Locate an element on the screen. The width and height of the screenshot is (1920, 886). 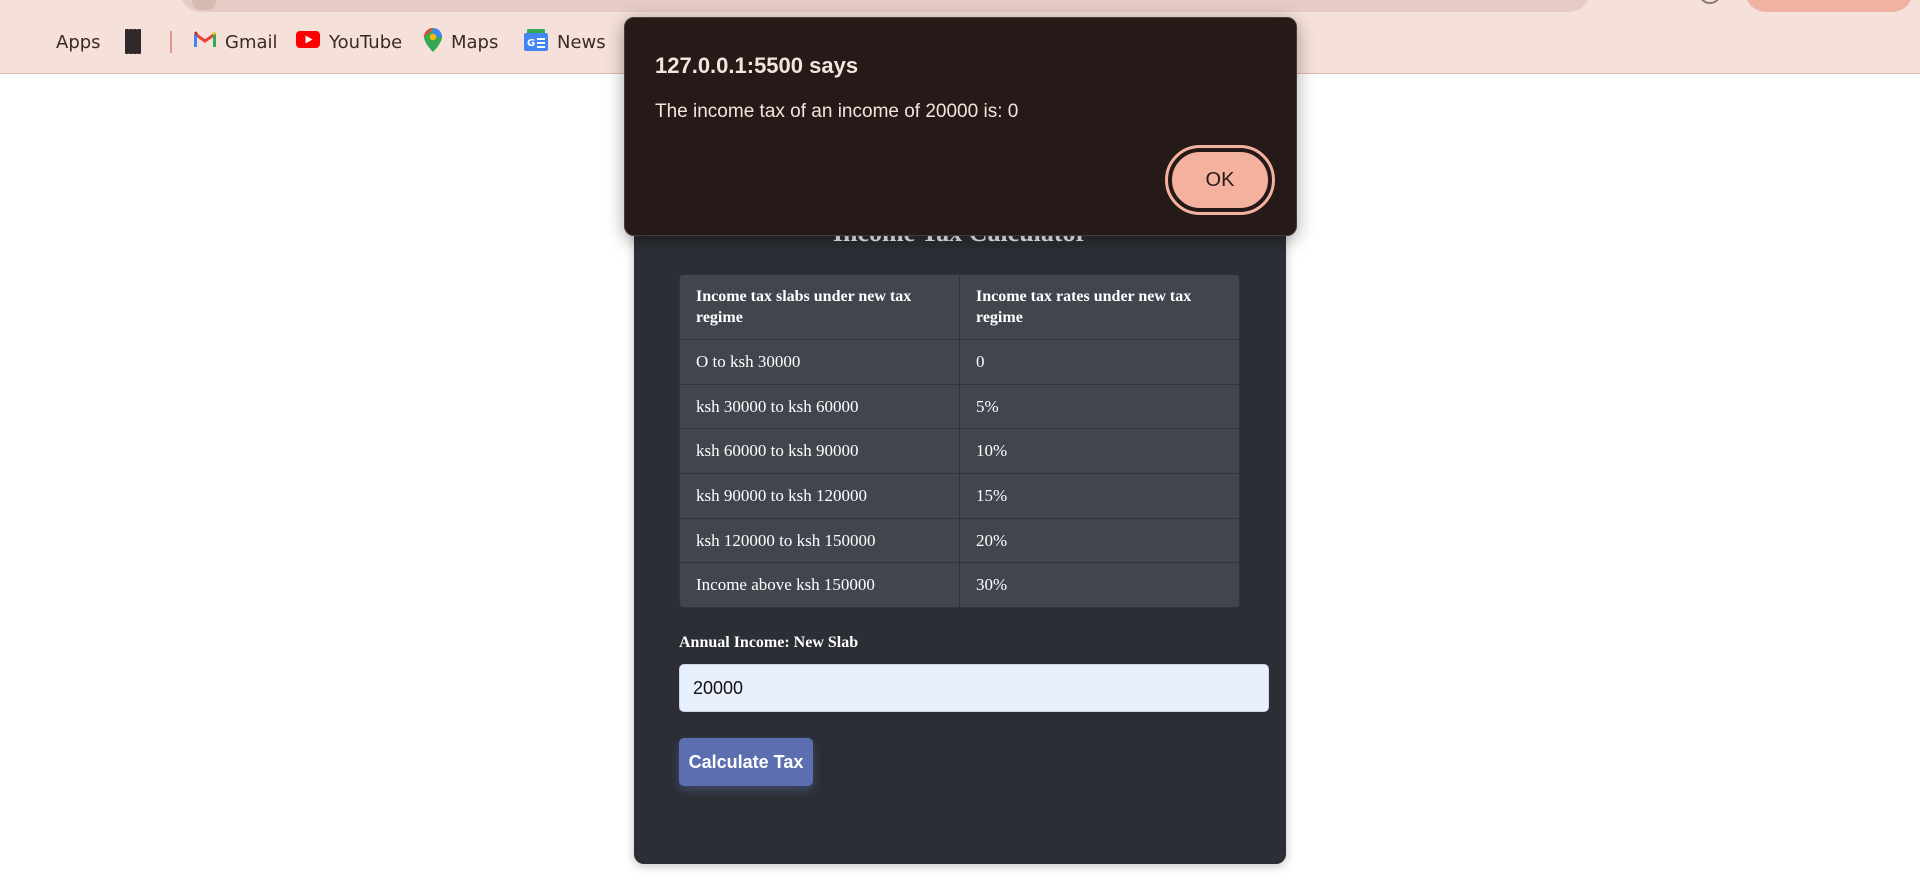
bookmark-news: G News is located at coordinates (565, 42).